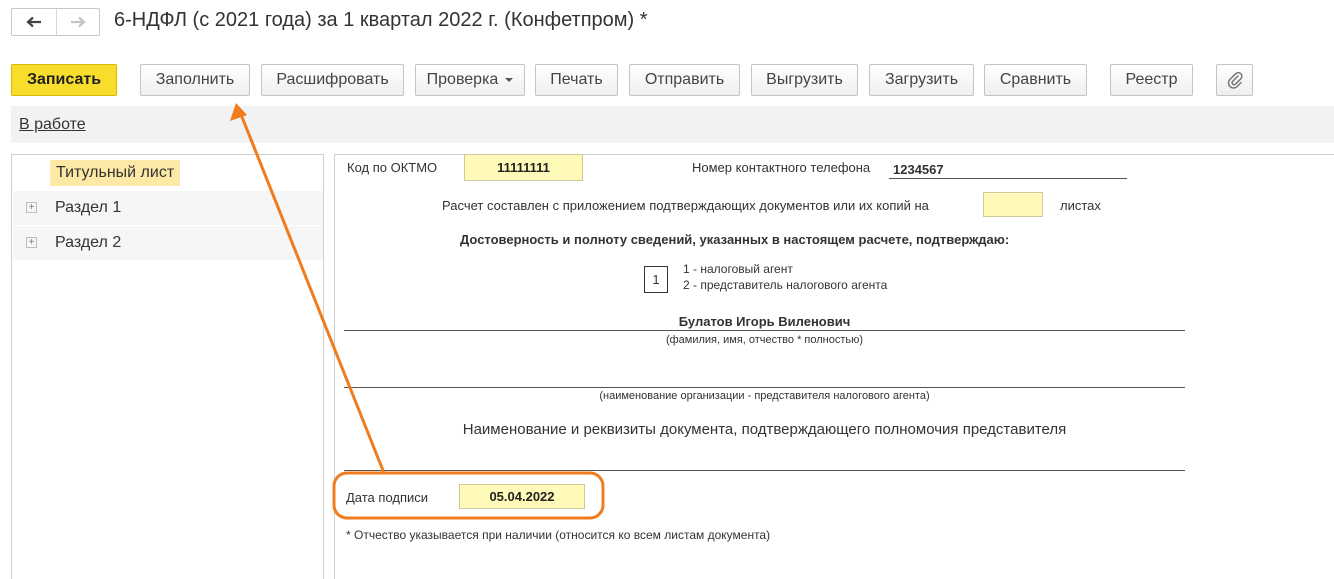 Image resolution: width=1334 pixels, height=579 pixels. What do you see at coordinates (1035, 80) in the screenshot?
I see `compare-button: Сравнить` at bounding box center [1035, 80].